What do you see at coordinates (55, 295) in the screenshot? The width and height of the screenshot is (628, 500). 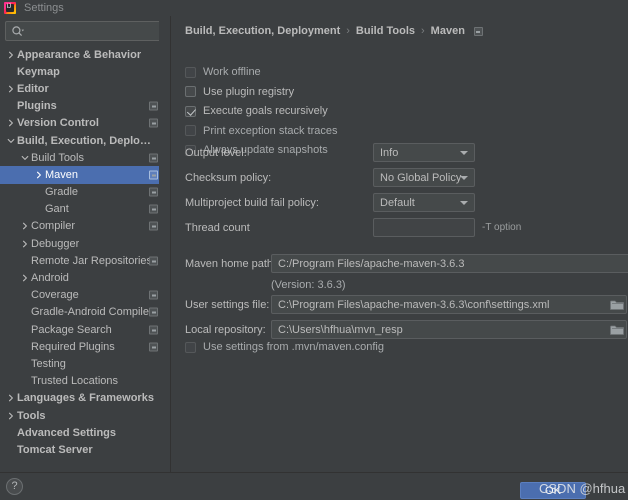 I see `sidebar-item-label: Coverage` at bounding box center [55, 295].